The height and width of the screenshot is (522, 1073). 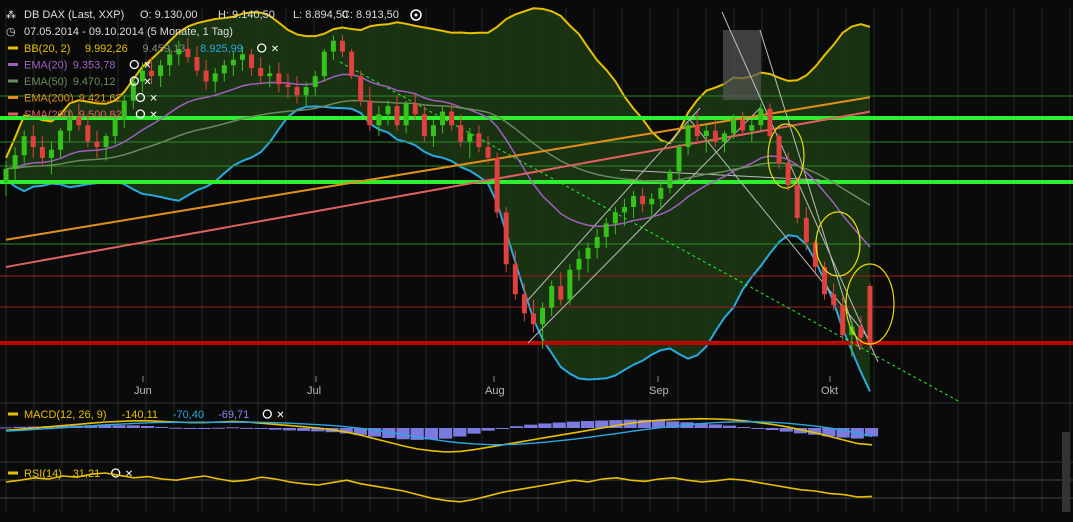 What do you see at coordinates (49, 115) in the screenshot?
I see `legend-4-label: SMA(200)` at bounding box center [49, 115].